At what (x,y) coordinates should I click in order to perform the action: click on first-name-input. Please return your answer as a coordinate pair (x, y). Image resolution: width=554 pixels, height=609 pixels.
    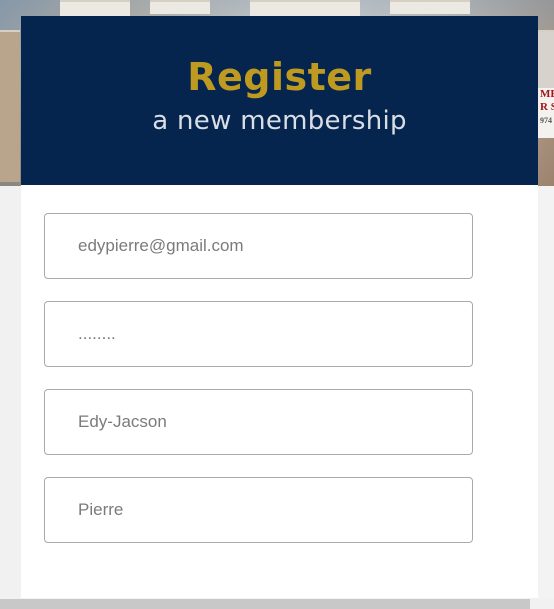
    Looking at the image, I should click on (258, 422).